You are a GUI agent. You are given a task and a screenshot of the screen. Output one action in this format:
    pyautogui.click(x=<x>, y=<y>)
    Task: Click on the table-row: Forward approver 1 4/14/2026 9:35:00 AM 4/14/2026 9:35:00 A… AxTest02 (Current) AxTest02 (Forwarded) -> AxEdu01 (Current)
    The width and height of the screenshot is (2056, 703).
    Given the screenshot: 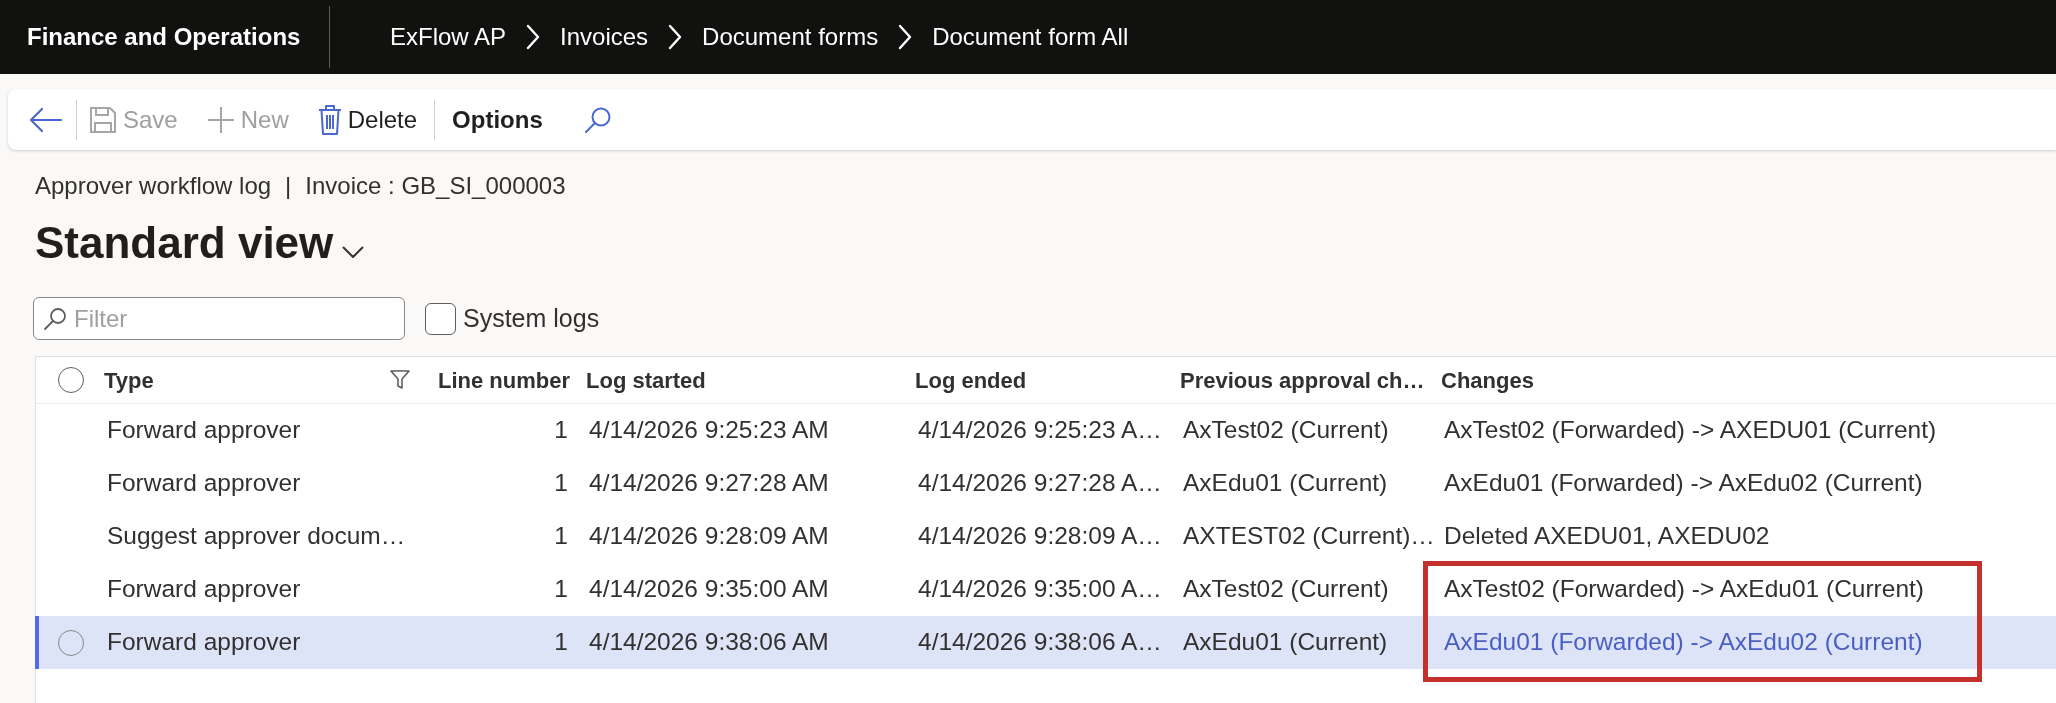 What is the action you would take?
    pyautogui.click(x=1045, y=589)
    